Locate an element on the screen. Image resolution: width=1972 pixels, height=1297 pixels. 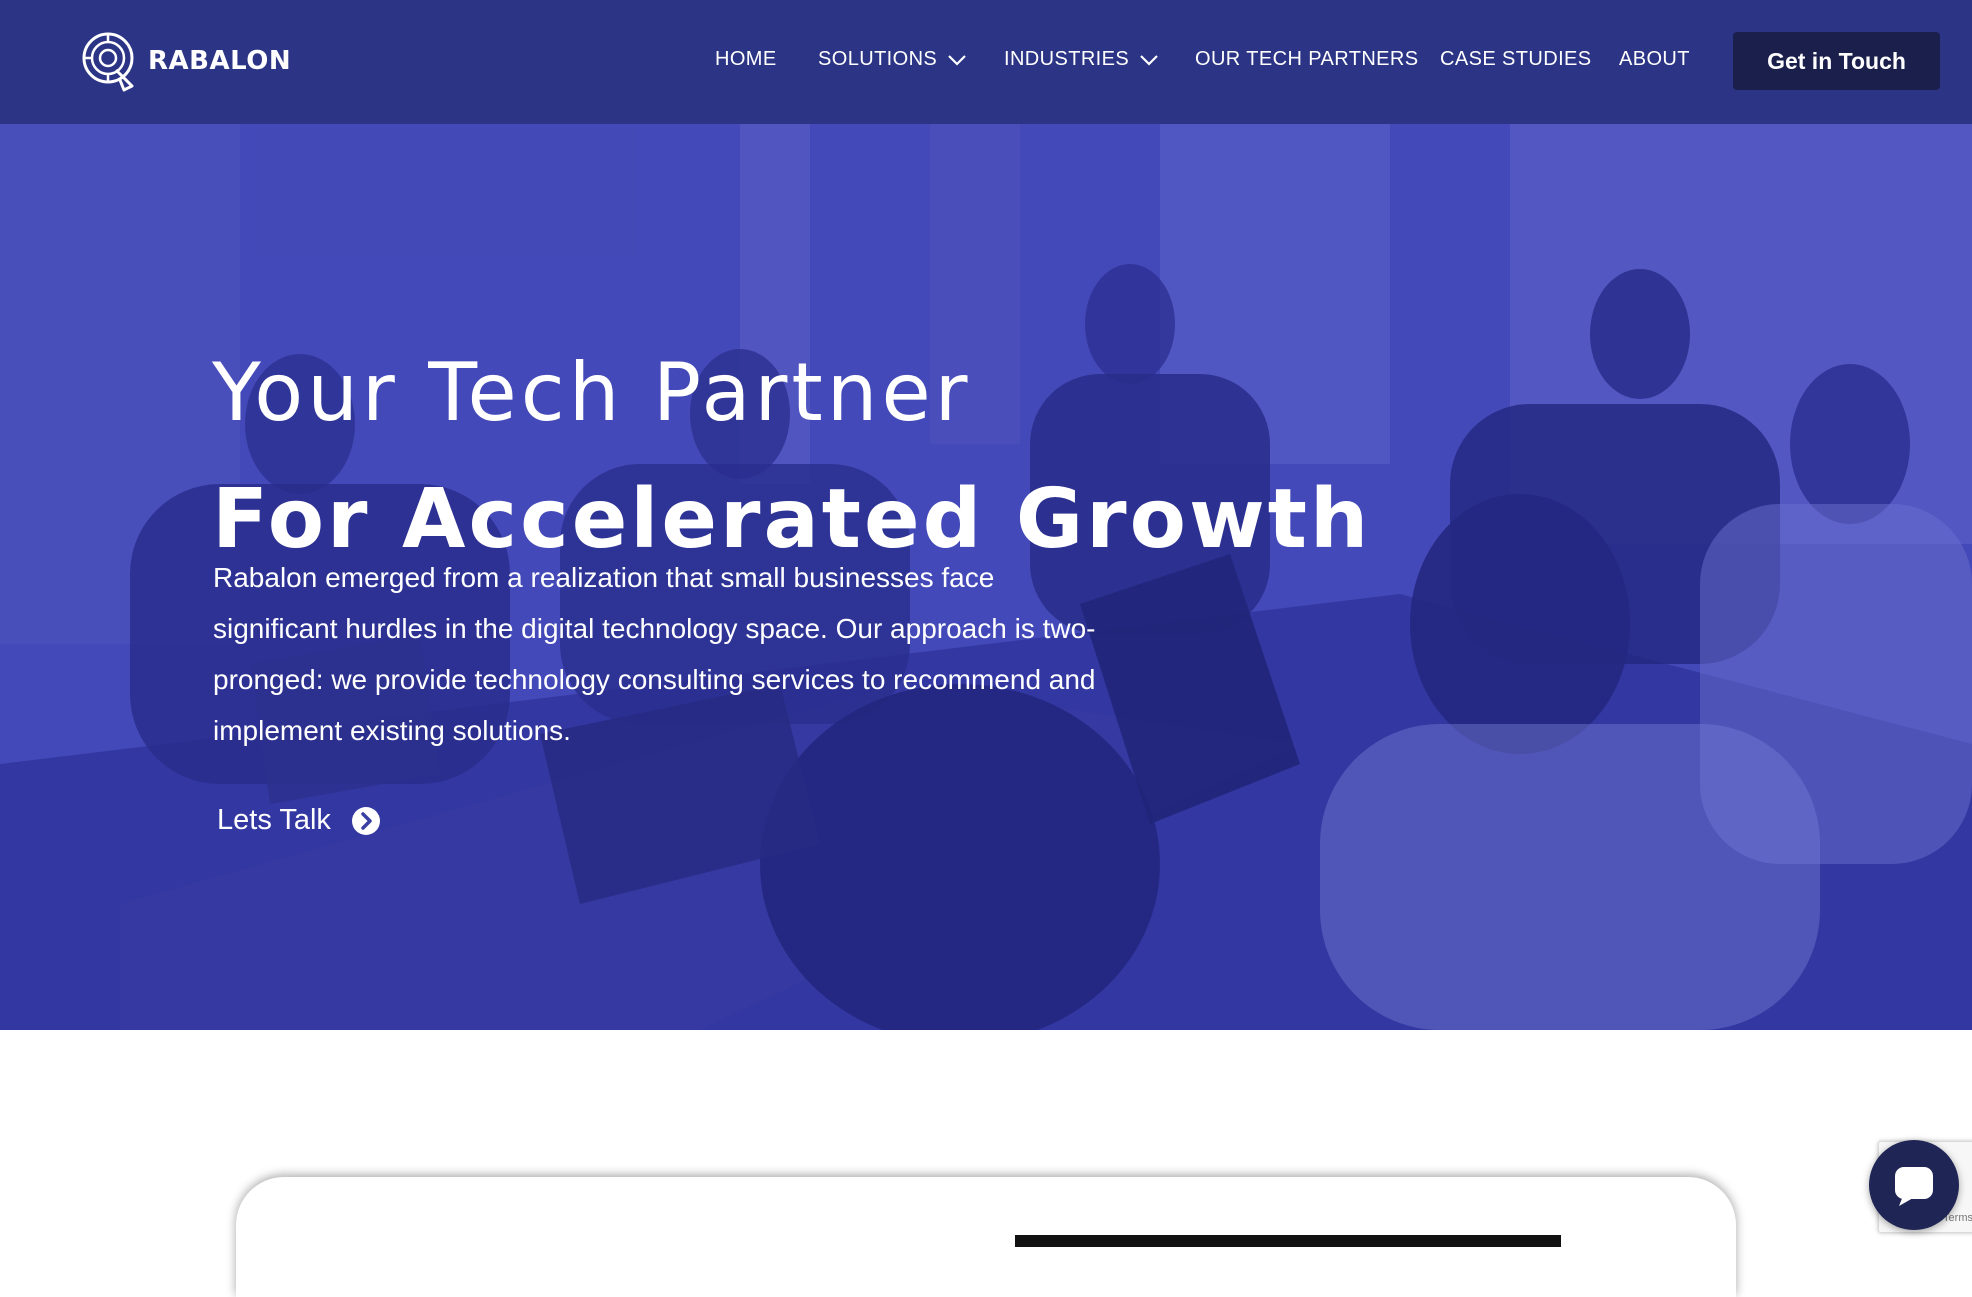
nav-tech-partners-label: OUR TECH PARTNERS is located at coordinates (1307, 59).